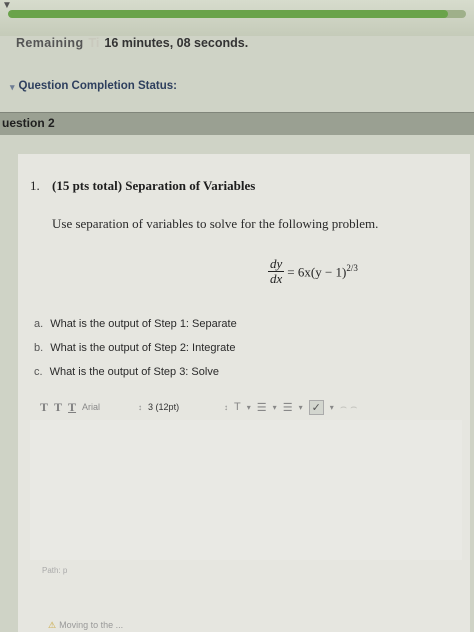 The height and width of the screenshot is (632, 474). Describe the element at coordinates (94, 43) in the screenshot. I see `timer-obscured-text: Ti` at that location.